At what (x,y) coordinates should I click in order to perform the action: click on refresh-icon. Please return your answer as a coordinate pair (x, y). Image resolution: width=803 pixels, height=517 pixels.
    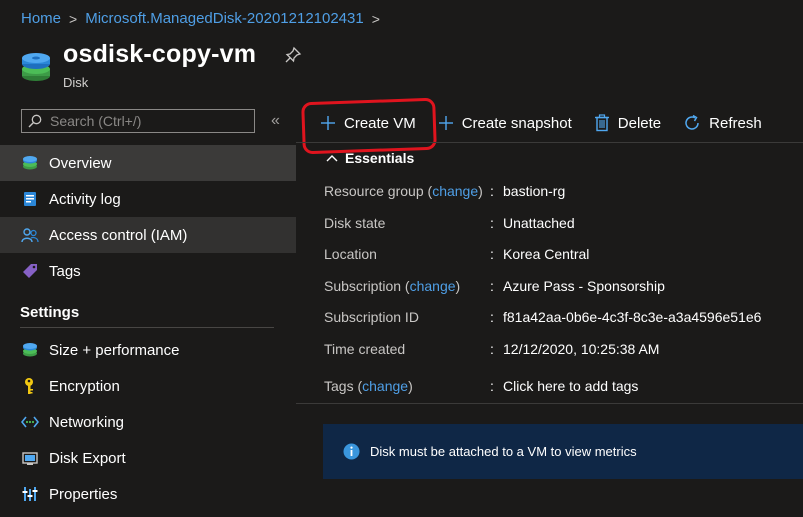
    Looking at the image, I should click on (692, 122).